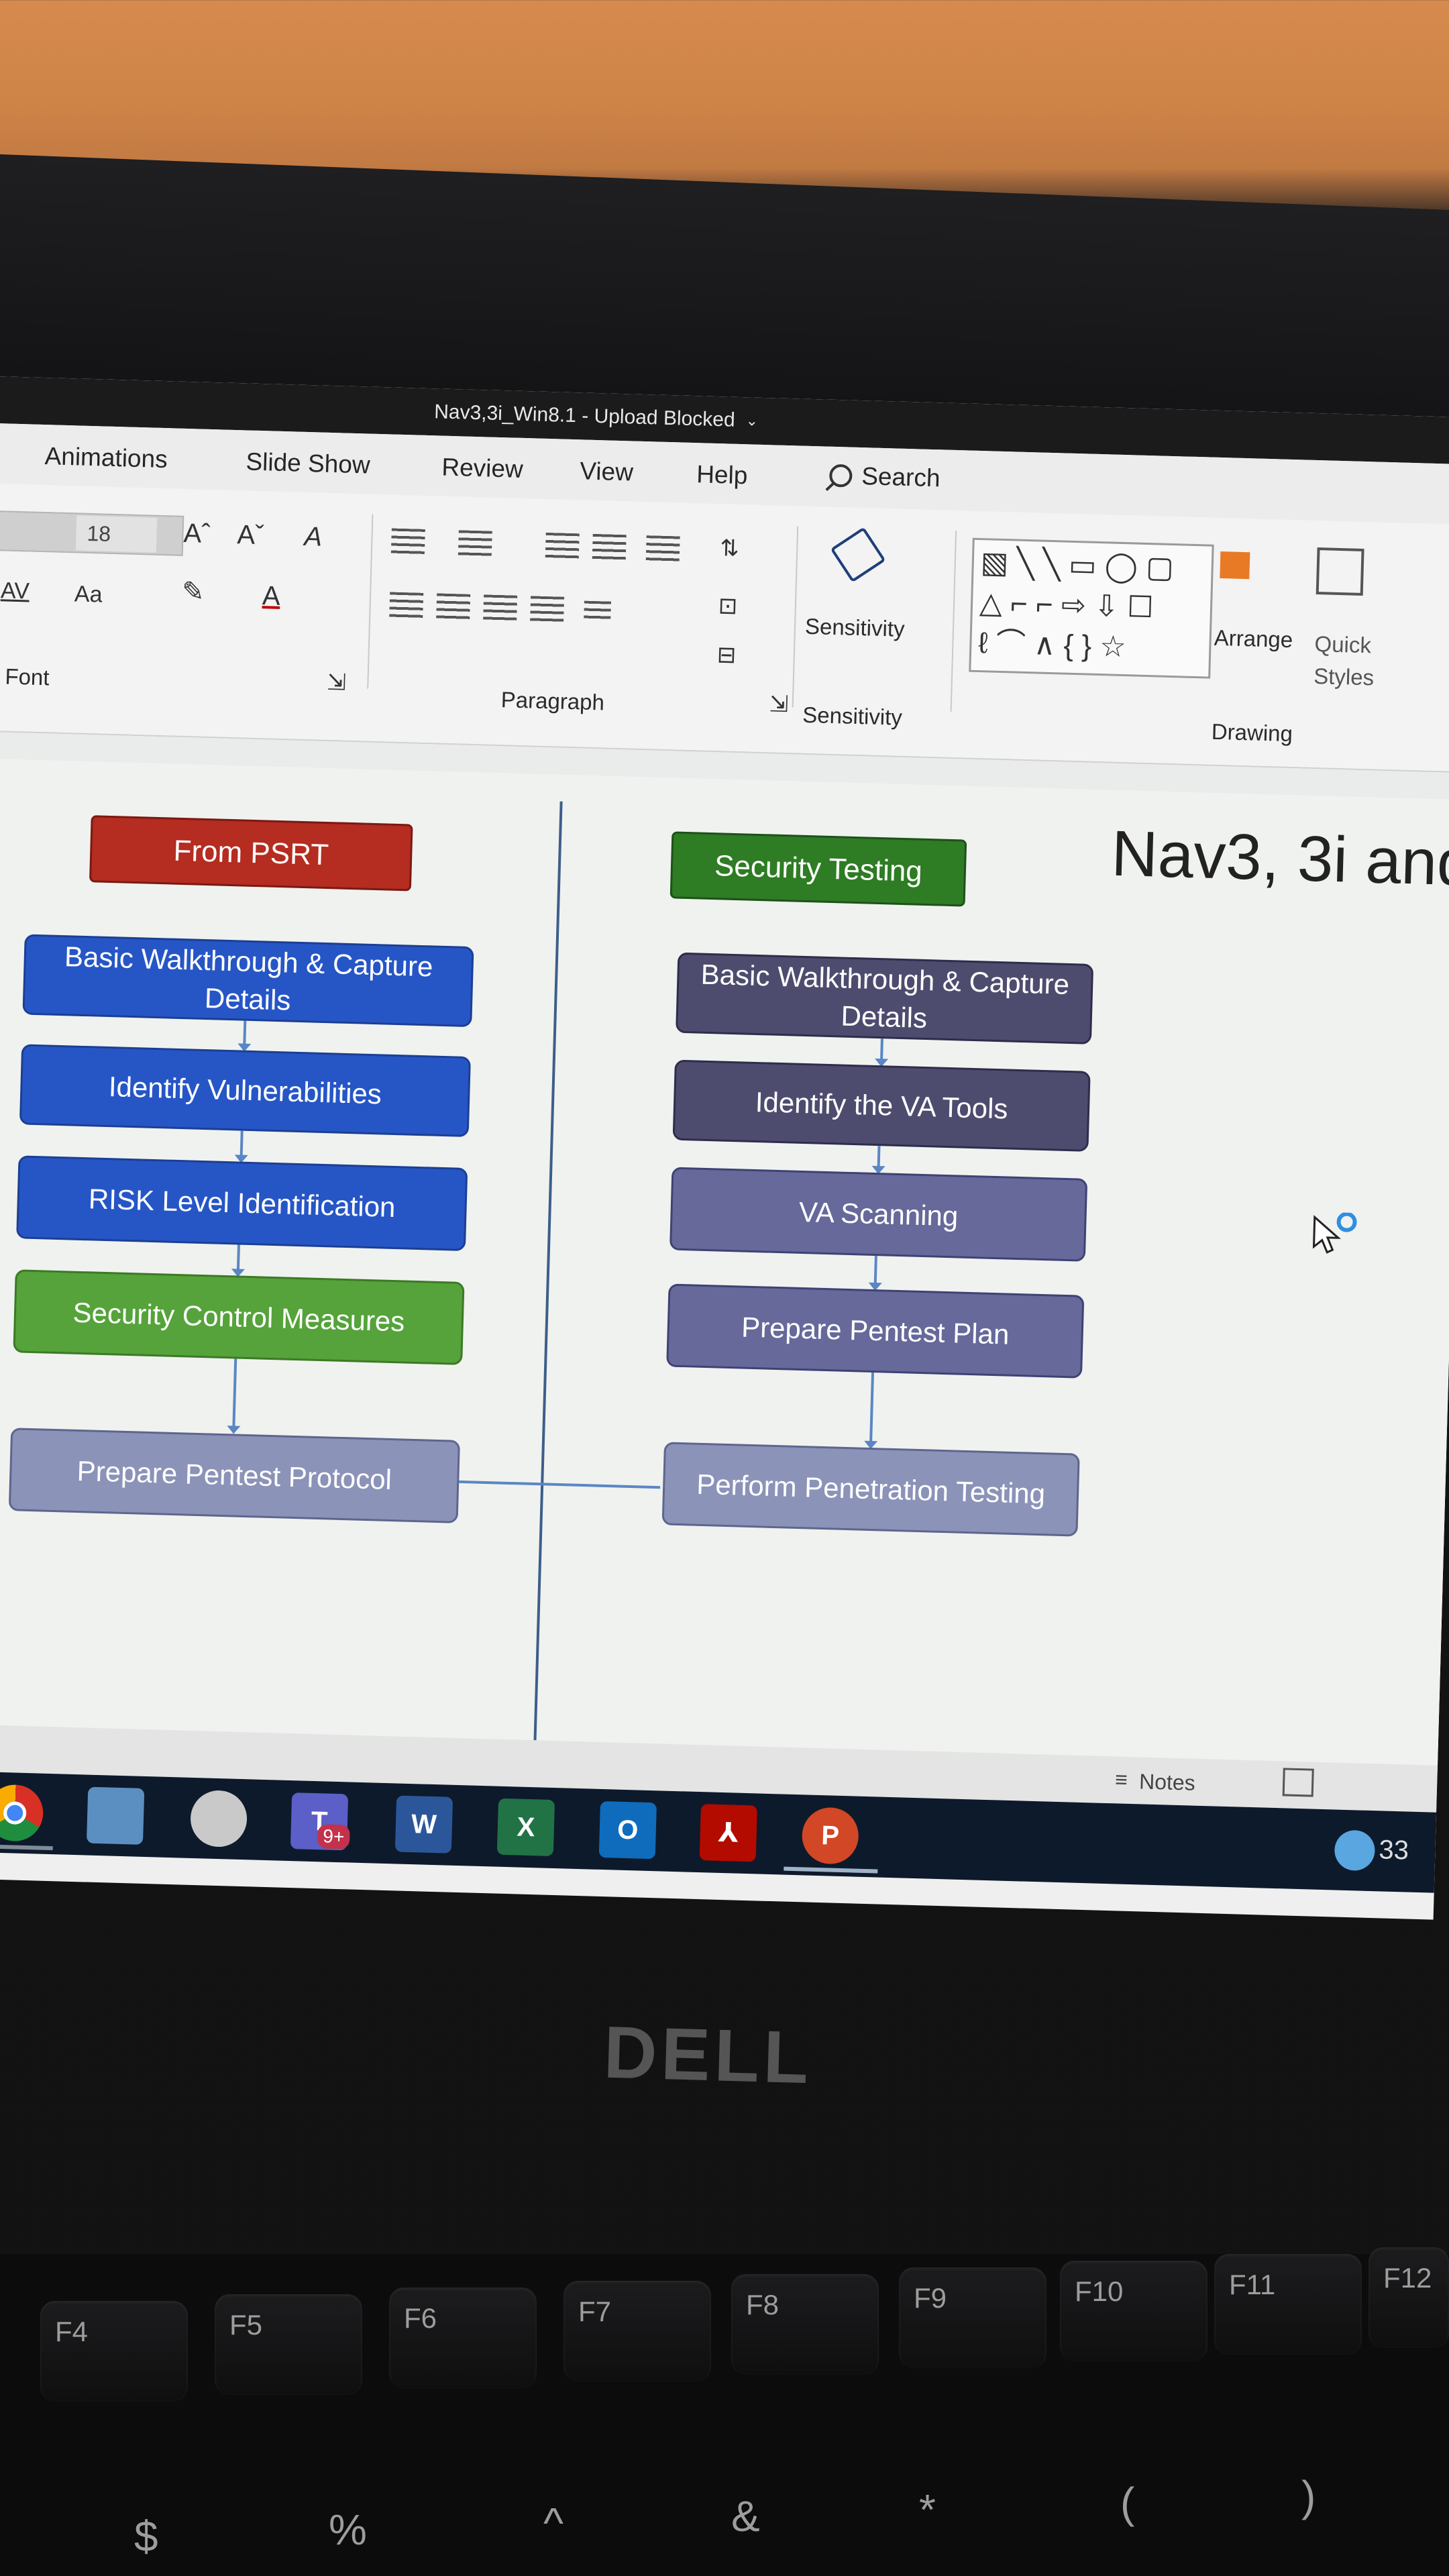 The width and height of the screenshot is (1449, 2576). I want to click on right-step-1: Basic Walkthrough & Capture Details, so click(885, 998).